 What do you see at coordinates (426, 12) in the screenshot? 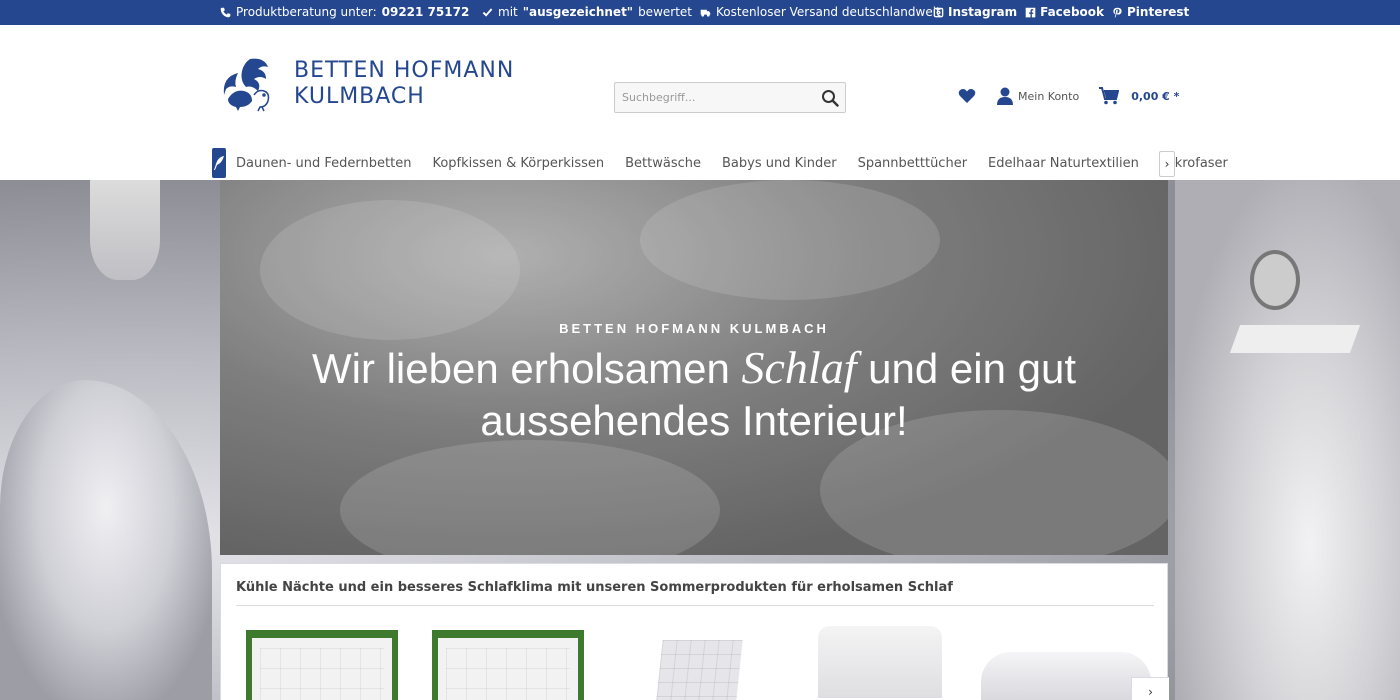
I see `hotline-number: 09221 75172` at bounding box center [426, 12].